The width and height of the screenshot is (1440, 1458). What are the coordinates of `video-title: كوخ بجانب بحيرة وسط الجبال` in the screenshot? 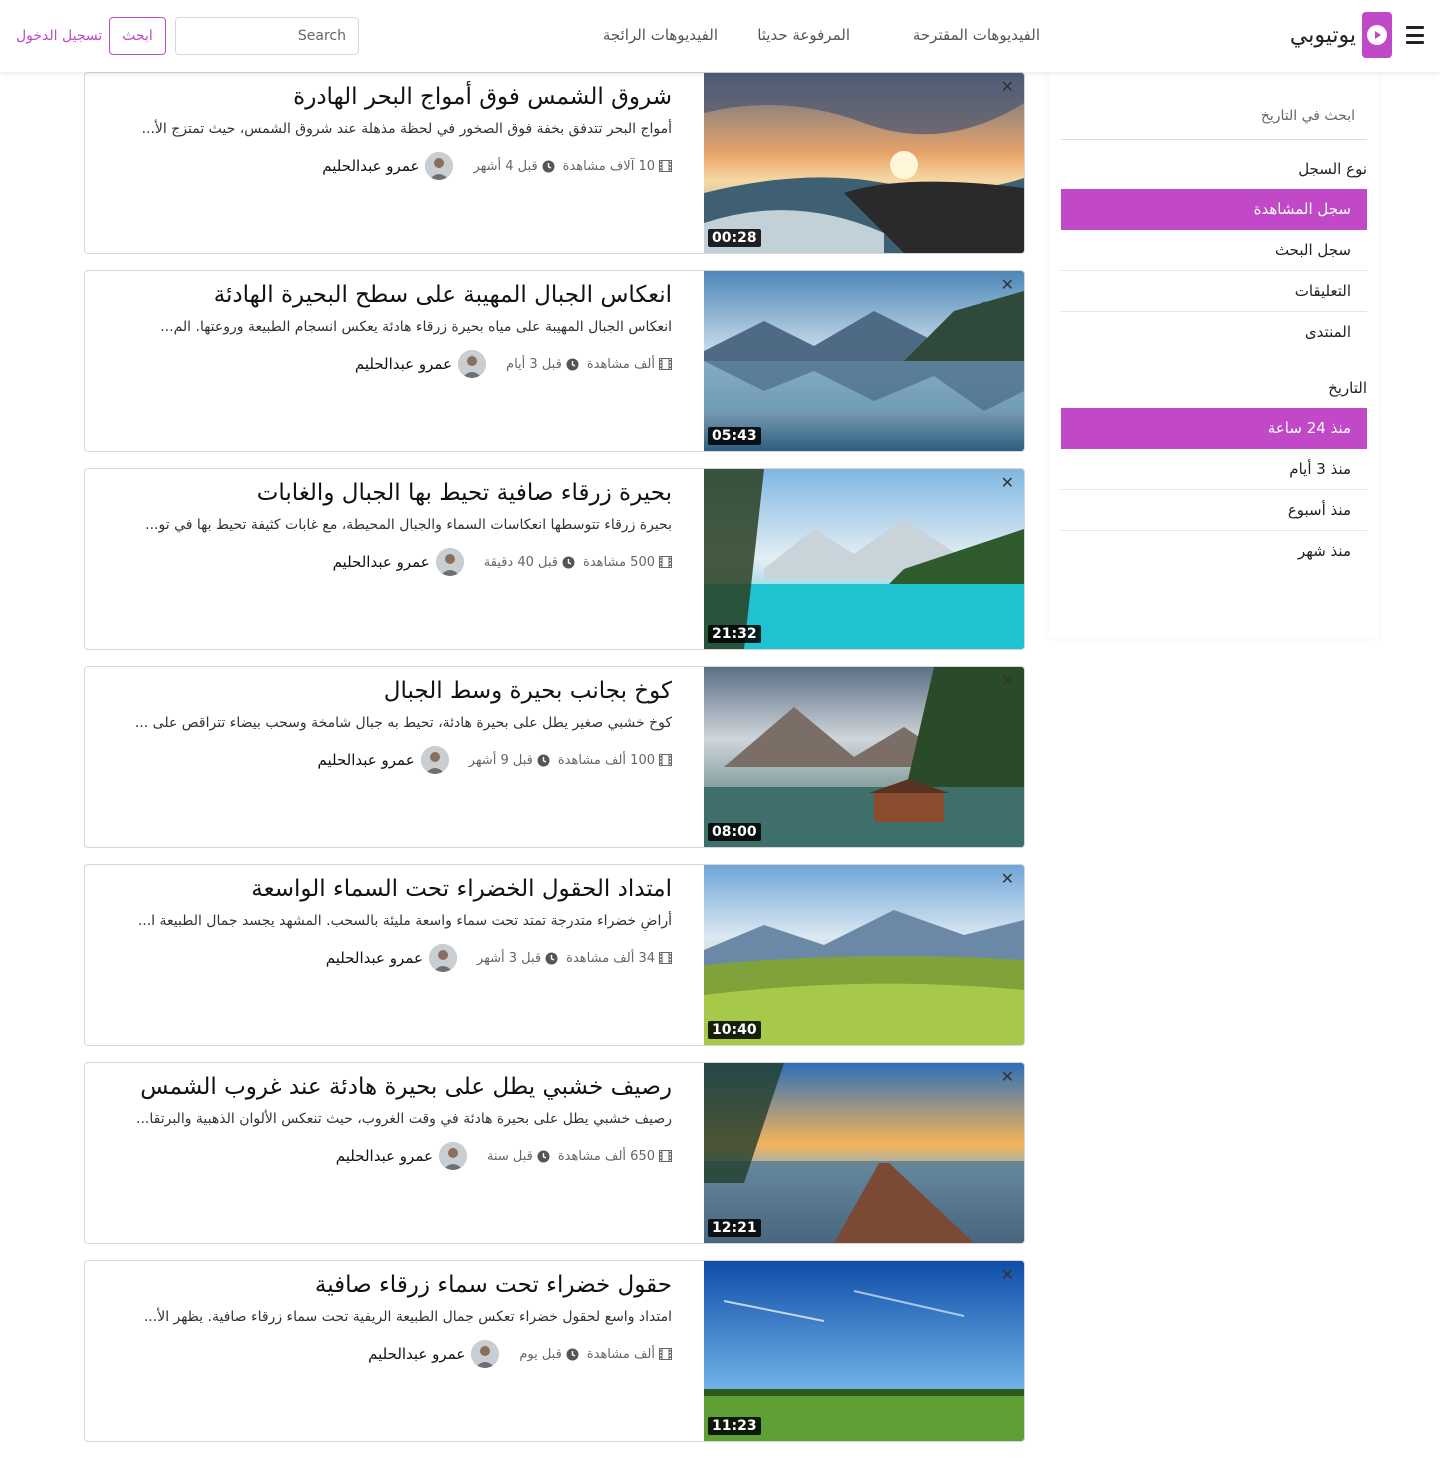 It's located at (384, 691).